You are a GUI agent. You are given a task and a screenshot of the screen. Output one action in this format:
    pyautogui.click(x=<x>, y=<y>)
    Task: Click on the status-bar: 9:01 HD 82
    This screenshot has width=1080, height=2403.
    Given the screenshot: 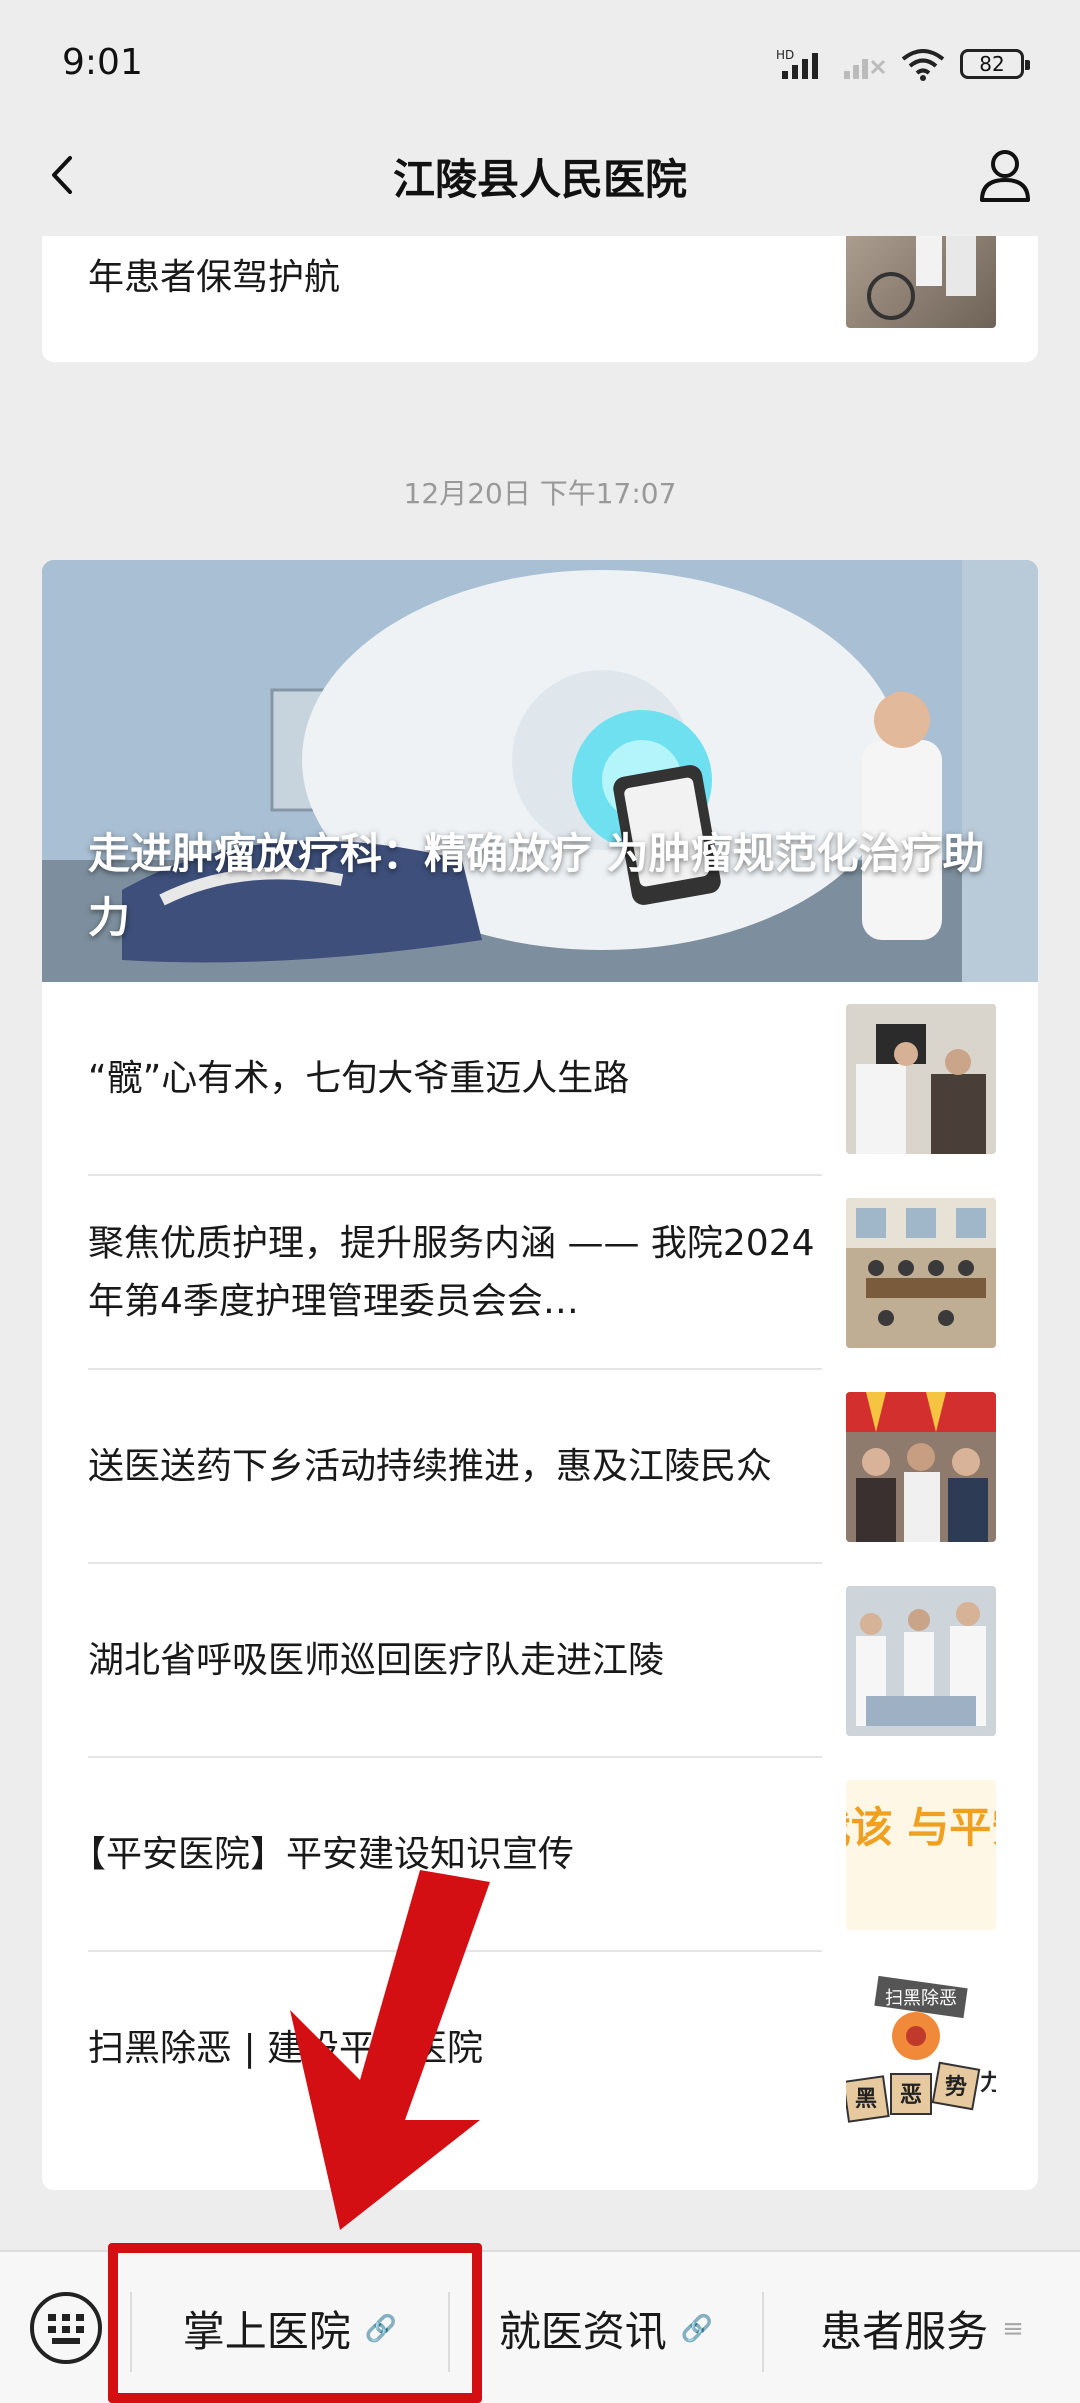 What is the action you would take?
    pyautogui.click(x=540, y=64)
    